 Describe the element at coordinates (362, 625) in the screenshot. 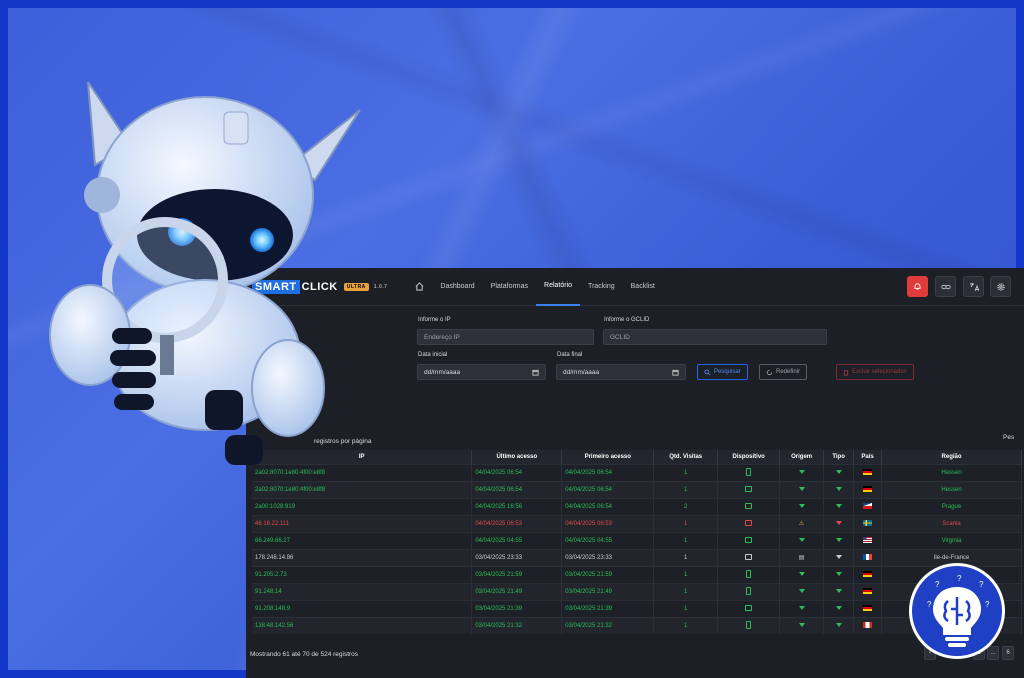

I see `cell-ip: 138.48.142.56` at that location.